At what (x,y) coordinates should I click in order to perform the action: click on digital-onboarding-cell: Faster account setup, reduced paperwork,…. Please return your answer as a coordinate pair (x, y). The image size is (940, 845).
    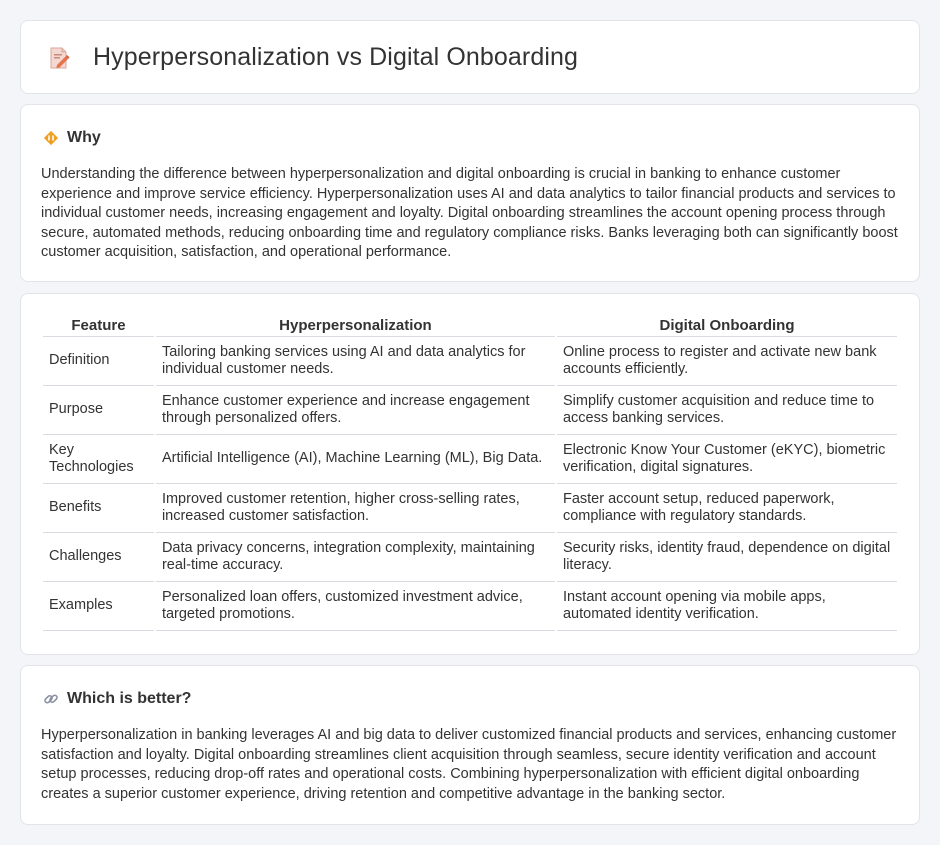
    Looking at the image, I should click on (726, 508).